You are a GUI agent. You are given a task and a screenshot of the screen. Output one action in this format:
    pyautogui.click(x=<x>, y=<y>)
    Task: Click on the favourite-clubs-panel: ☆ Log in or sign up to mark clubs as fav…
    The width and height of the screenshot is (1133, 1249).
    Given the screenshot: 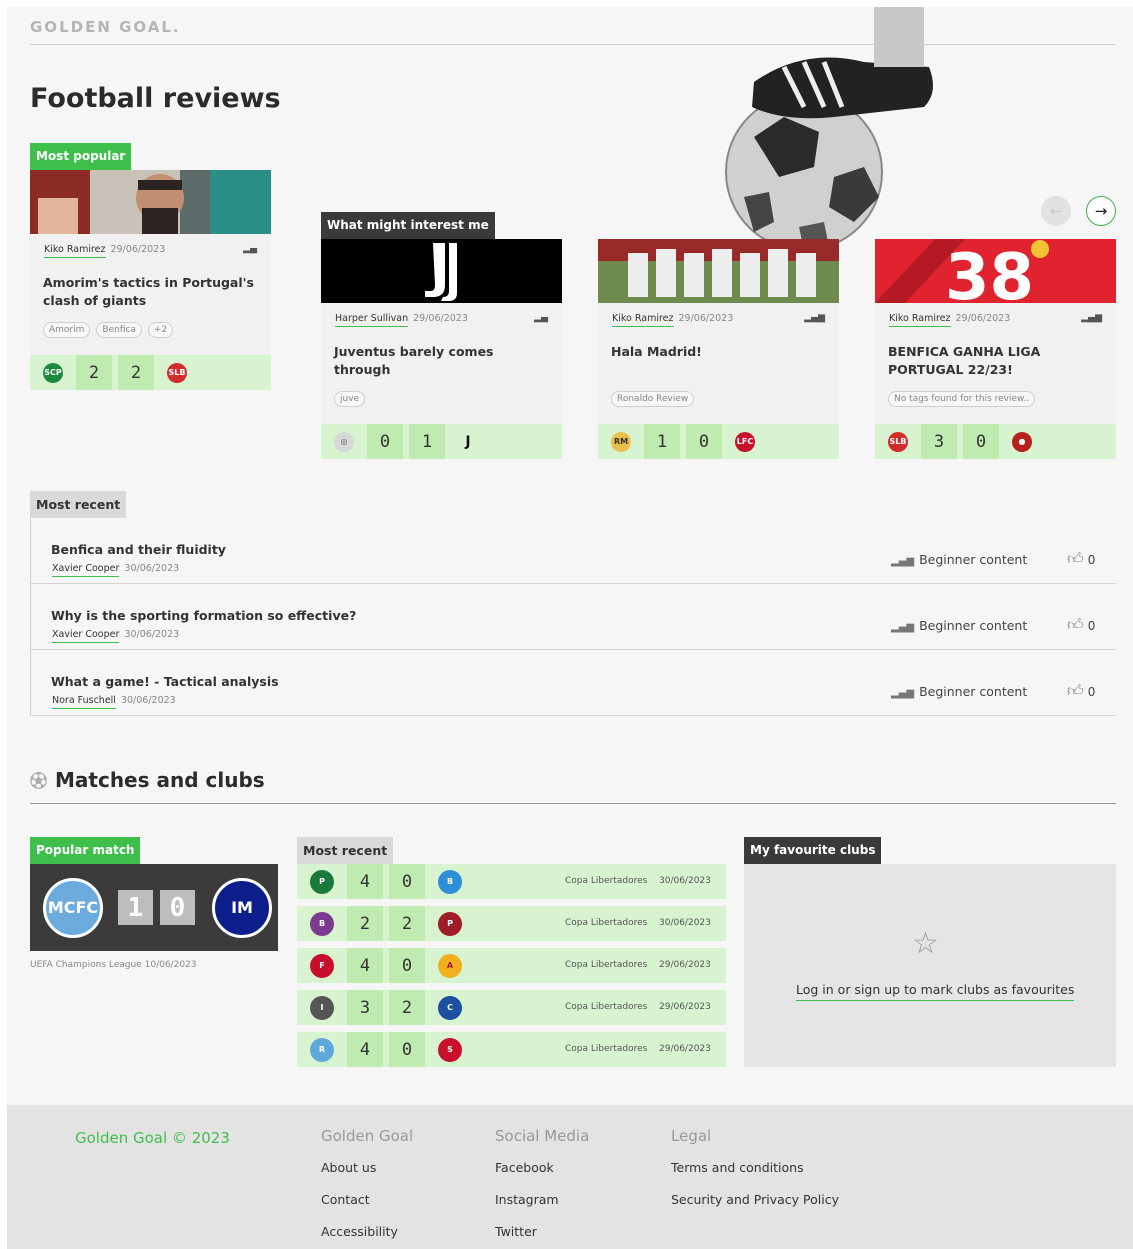 What is the action you would take?
    pyautogui.click(x=930, y=965)
    